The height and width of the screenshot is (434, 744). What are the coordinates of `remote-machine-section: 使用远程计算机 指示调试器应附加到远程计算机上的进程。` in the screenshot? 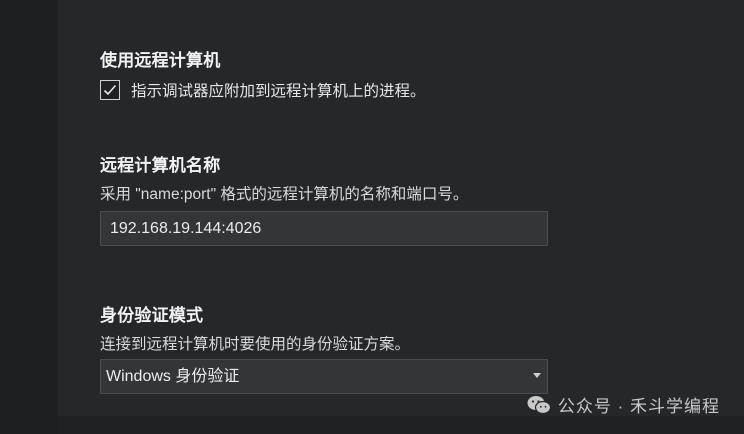 It's located at (263, 73).